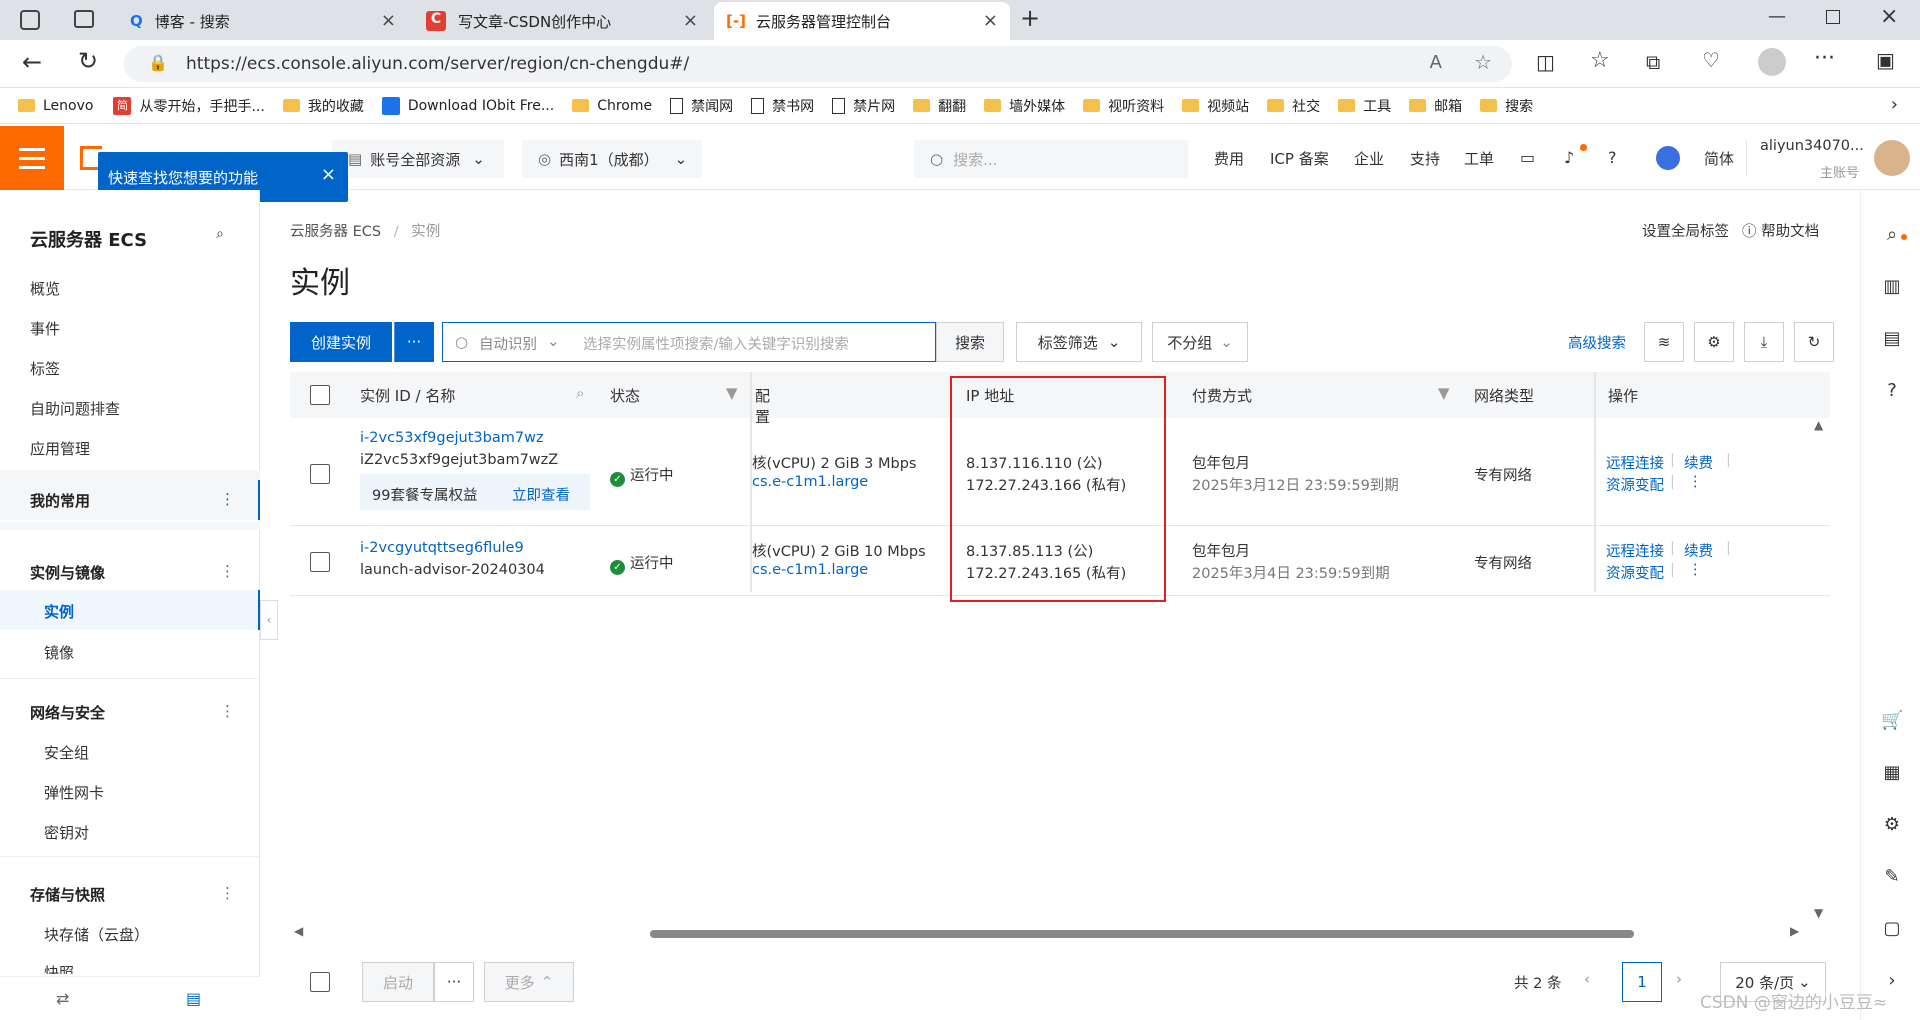 Image resolution: width=1920 pixels, height=1020 pixels. I want to click on create-more-button: ···, so click(414, 342).